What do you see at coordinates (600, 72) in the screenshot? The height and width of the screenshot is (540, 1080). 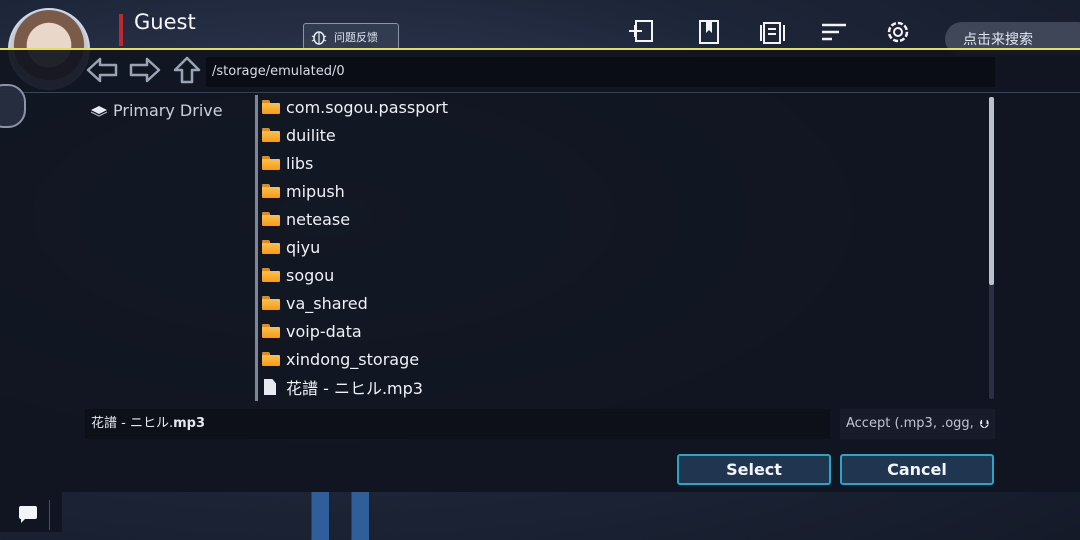 I see `path-field: /storage/emulated/0` at bounding box center [600, 72].